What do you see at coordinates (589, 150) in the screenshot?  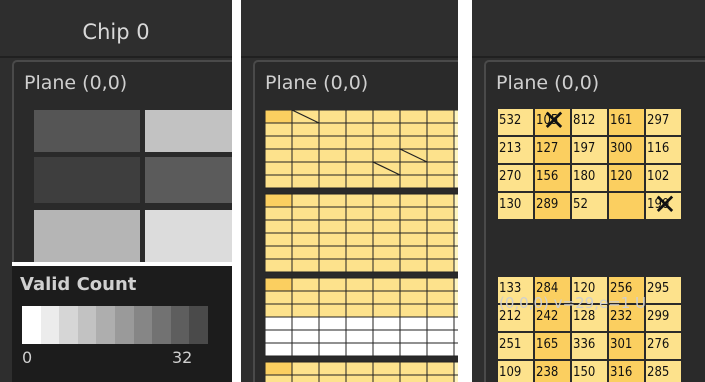 I see `erase-count-cell: 197` at bounding box center [589, 150].